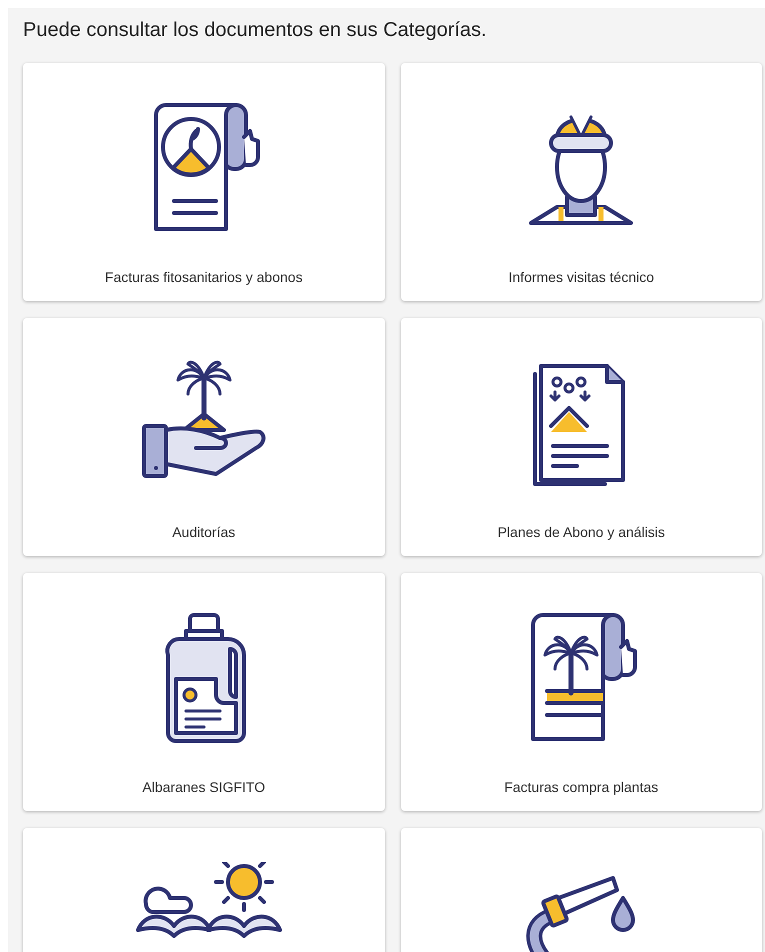 The width and height of the screenshot is (765, 952). What do you see at coordinates (581, 532) in the screenshot?
I see `category-label: Planes de Abono y análisis` at bounding box center [581, 532].